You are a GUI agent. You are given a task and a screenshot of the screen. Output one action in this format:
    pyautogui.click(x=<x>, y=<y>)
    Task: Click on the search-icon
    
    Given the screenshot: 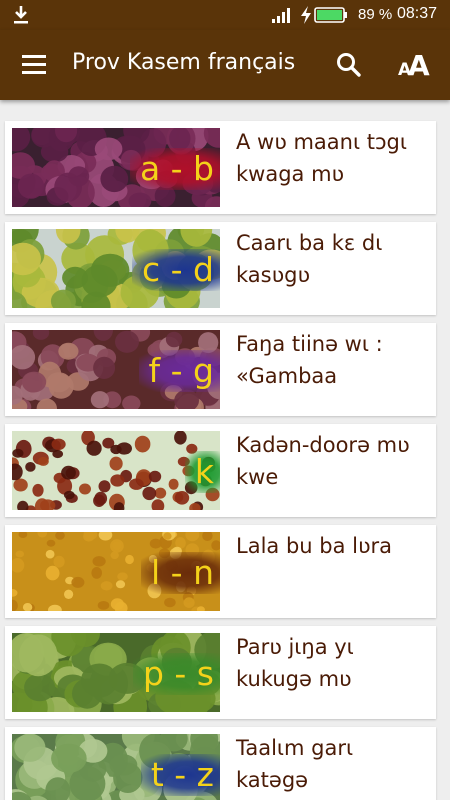 What is the action you would take?
    pyautogui.click(x=349, y=65)
    